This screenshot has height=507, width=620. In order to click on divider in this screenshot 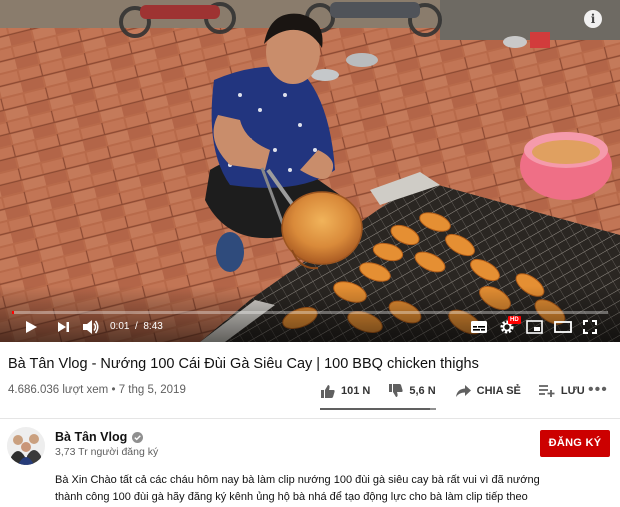, I will do `click(310, 418)`.